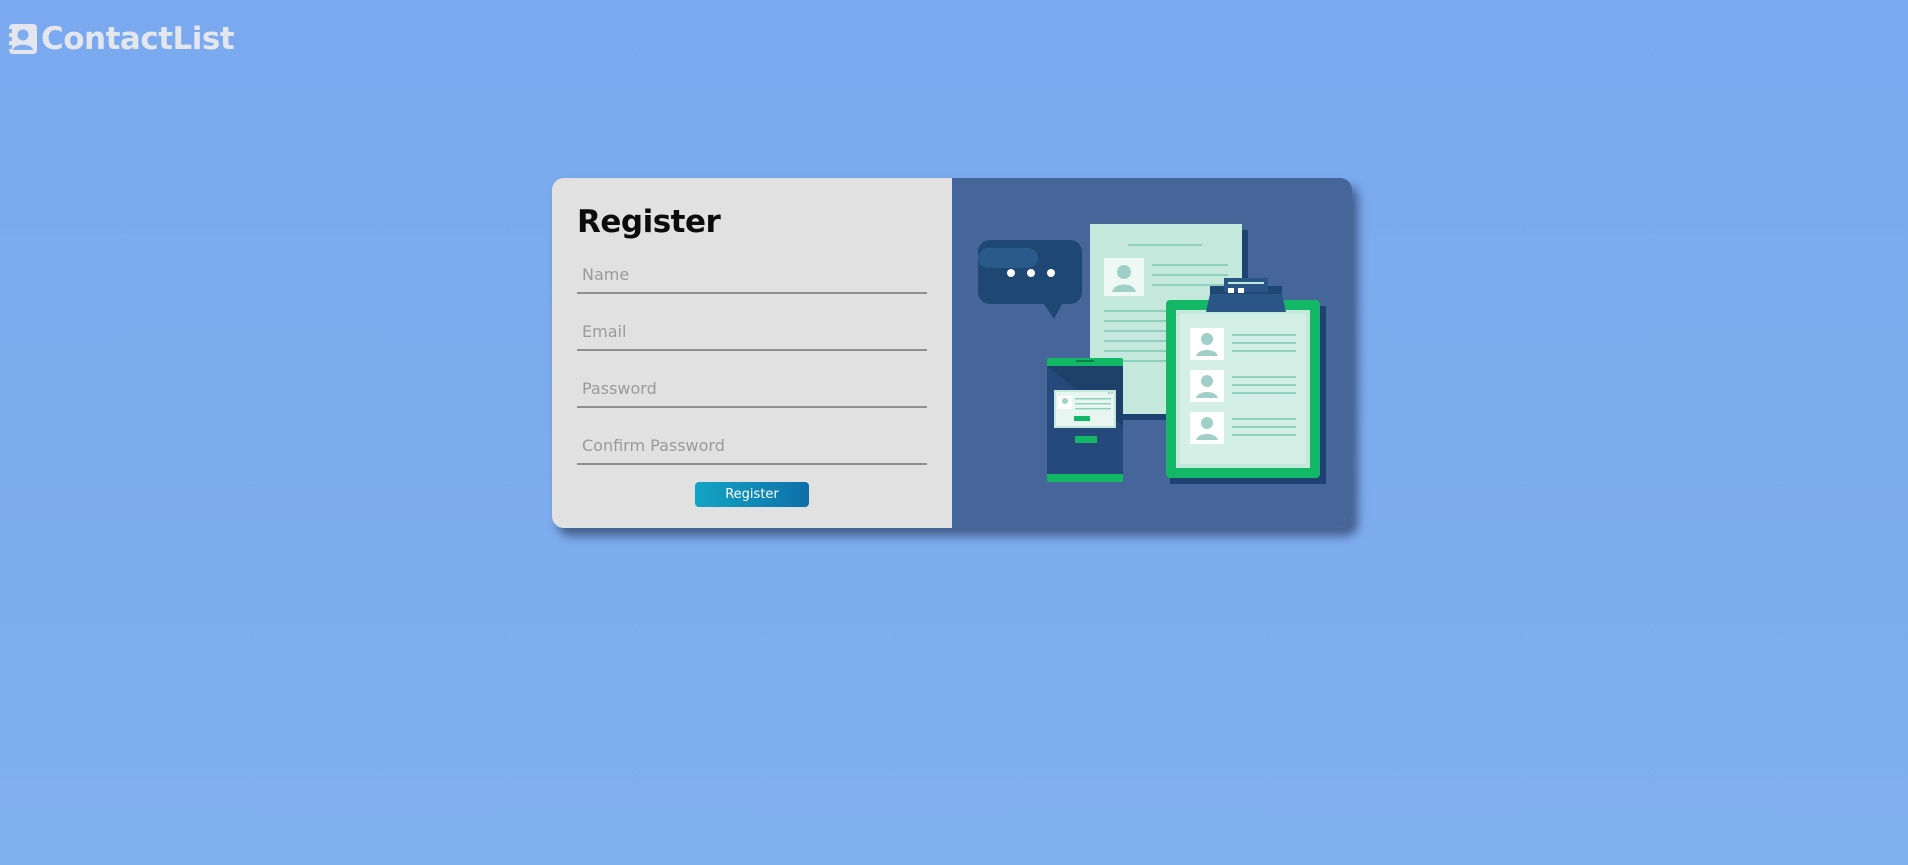 This screenshot has width=1908, height=865. I want to click on brand-name: ContactList, so click(138, 39).